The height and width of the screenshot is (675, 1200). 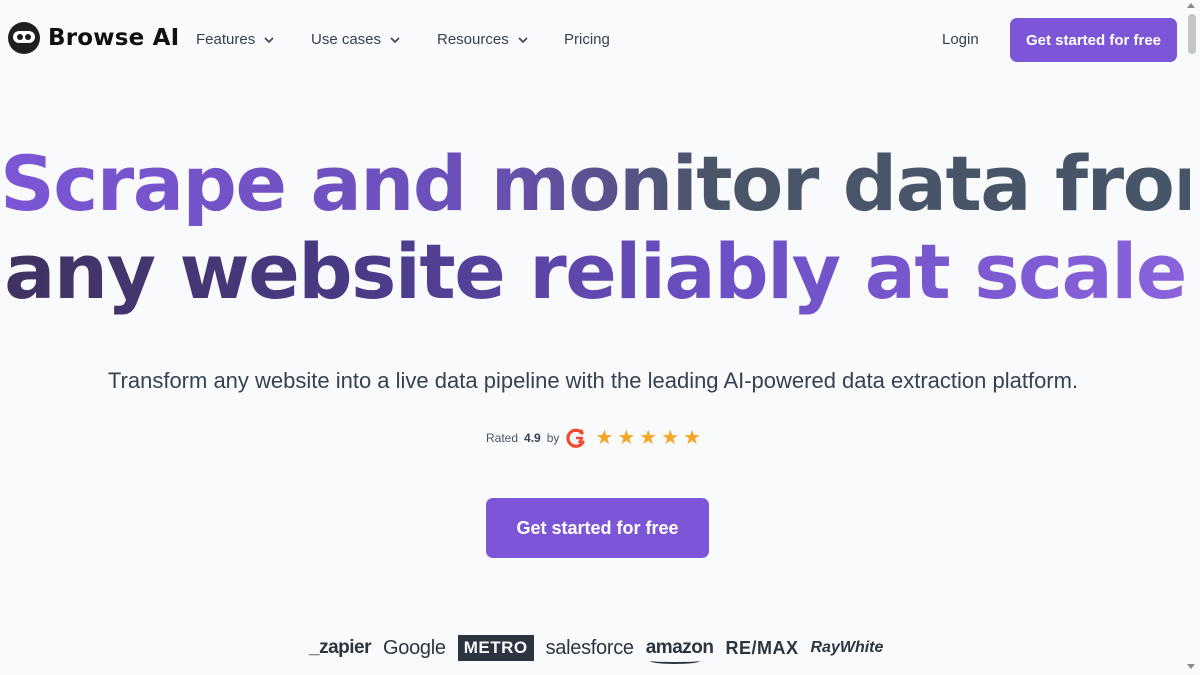 I want to click on brand-logo: Browse AI, so click(x=93, y=38).